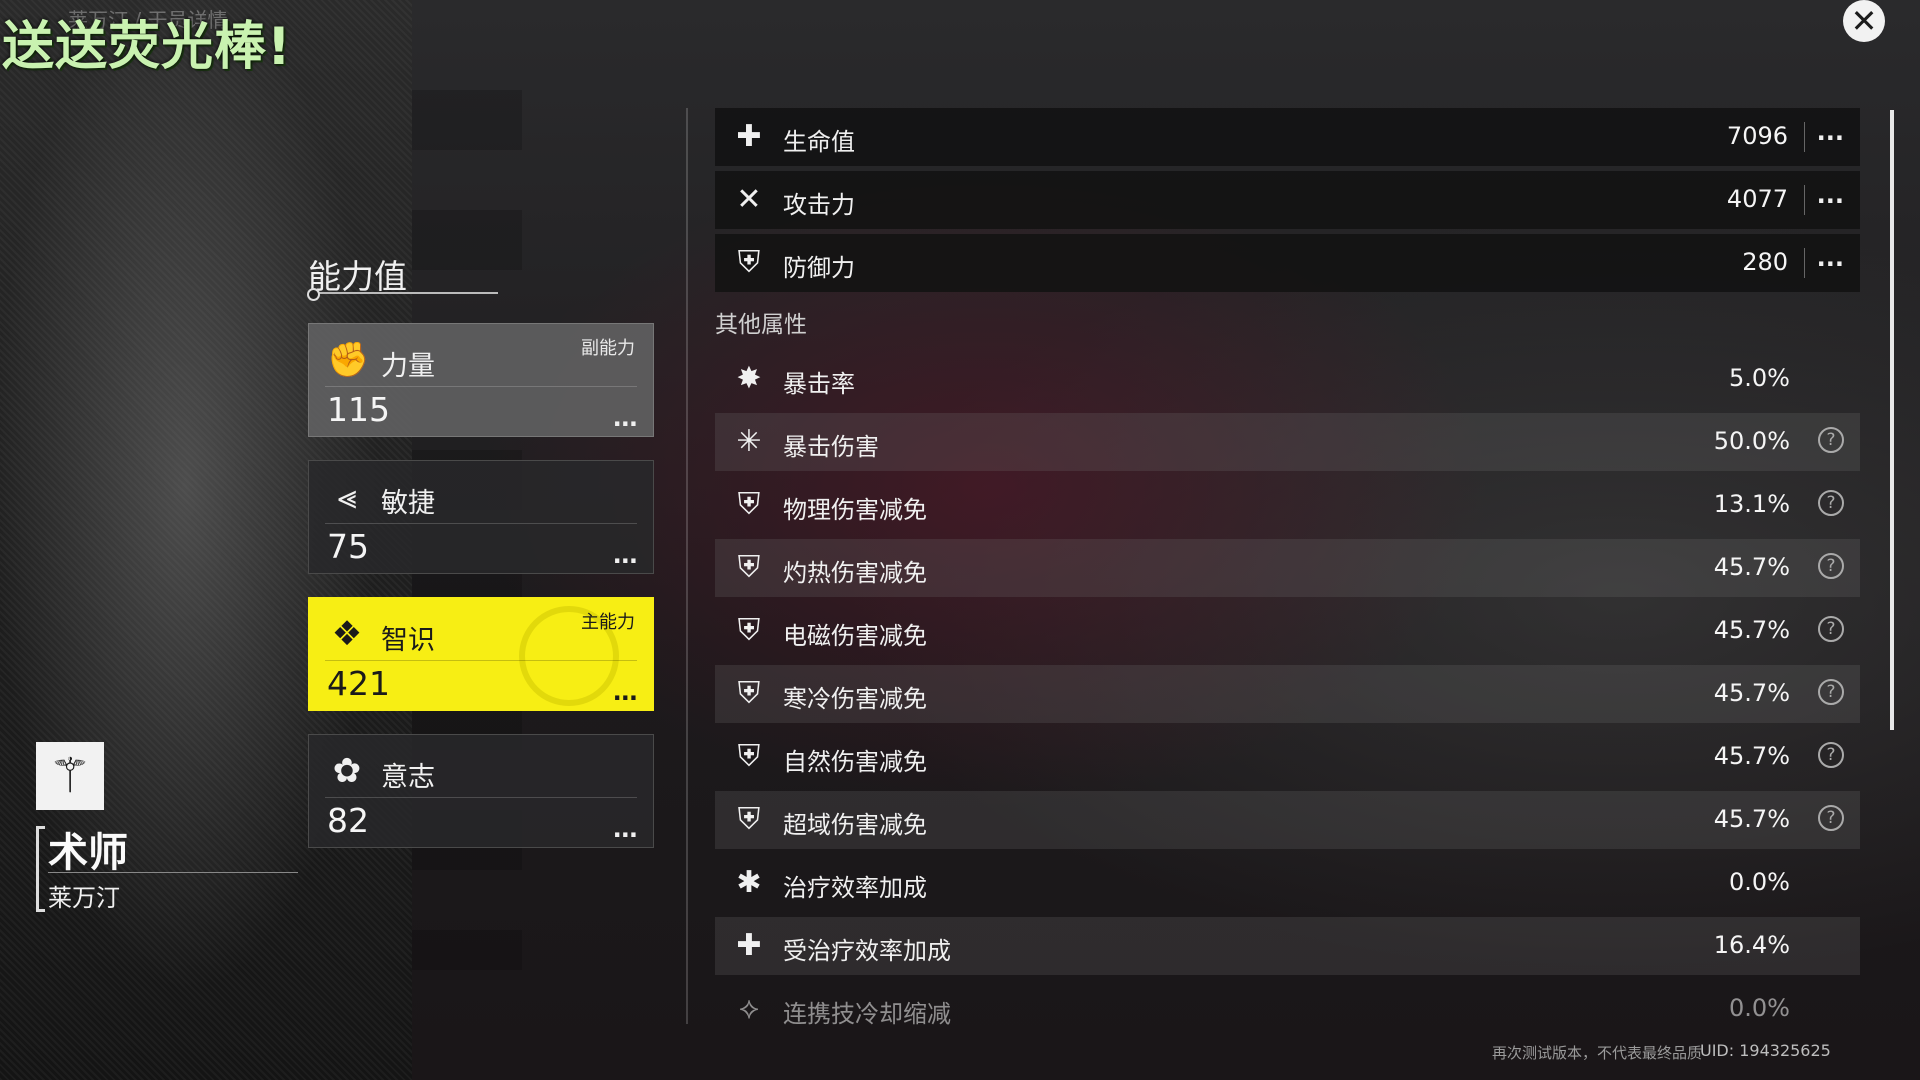 This screenshot has height=1080, width=1920. Describe the element at coordinates (1892, 420) in the screenshot. I see `scrollbar` at that location.